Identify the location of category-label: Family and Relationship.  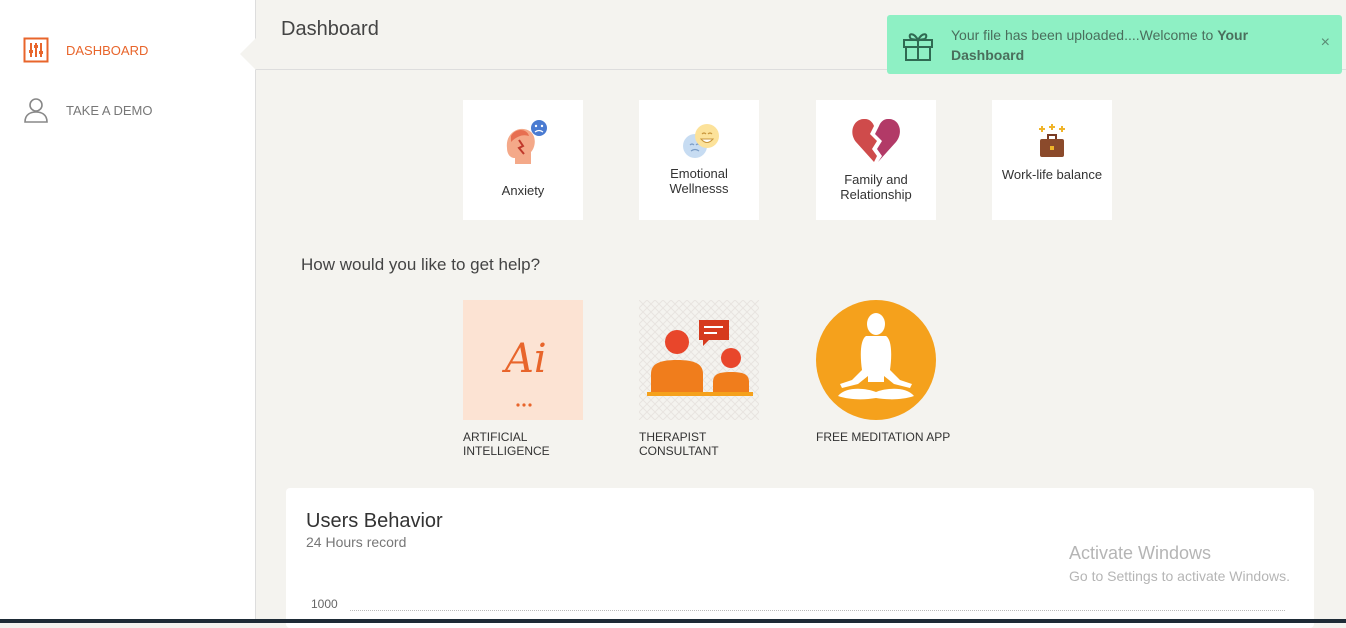
(876, 187).